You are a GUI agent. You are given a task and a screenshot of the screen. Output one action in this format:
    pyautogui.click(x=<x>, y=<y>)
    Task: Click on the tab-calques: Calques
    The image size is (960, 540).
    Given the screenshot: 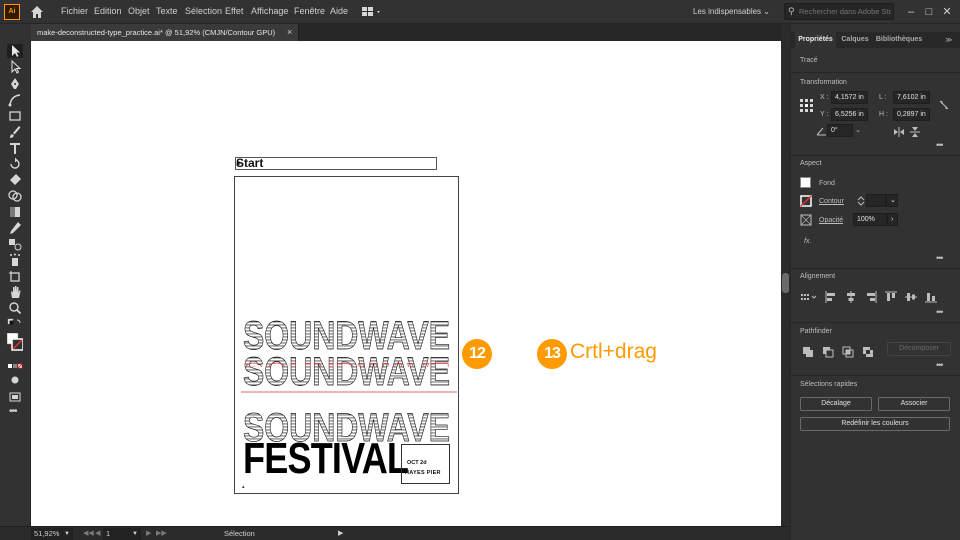 What is the action you would take?
    pyautogui.click(x=855, y=40)
    